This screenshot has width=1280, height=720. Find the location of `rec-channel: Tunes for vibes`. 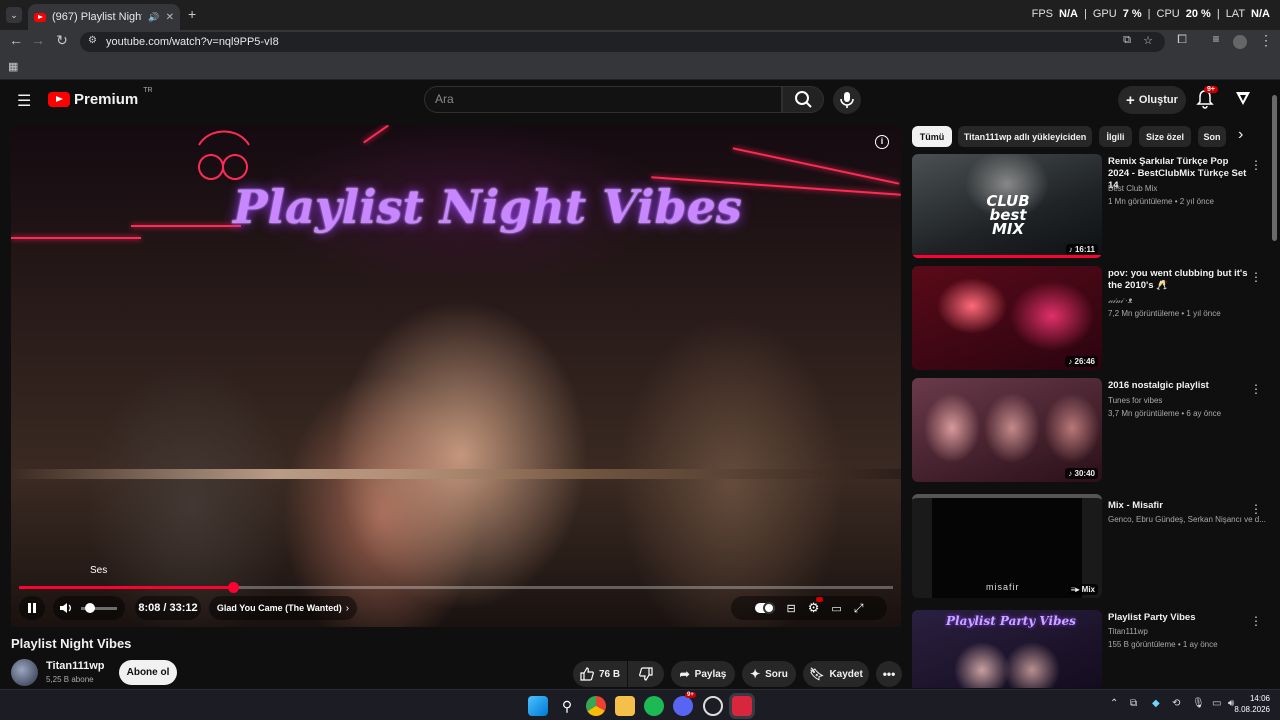

rec-channel: Tunes for vibes is located at coordinates (1135, 400).